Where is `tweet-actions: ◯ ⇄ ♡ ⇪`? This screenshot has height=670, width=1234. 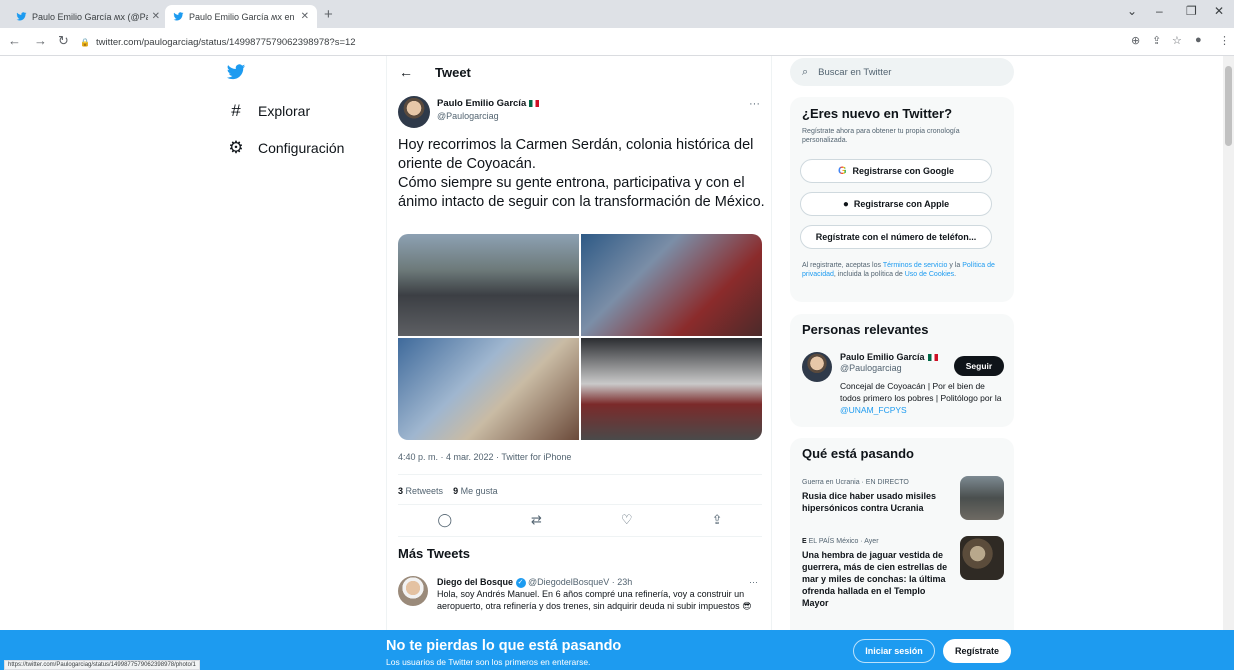
tweet-actions: ◯ ⇄ ♡ ⇪ is located at coordinates (580, 520).